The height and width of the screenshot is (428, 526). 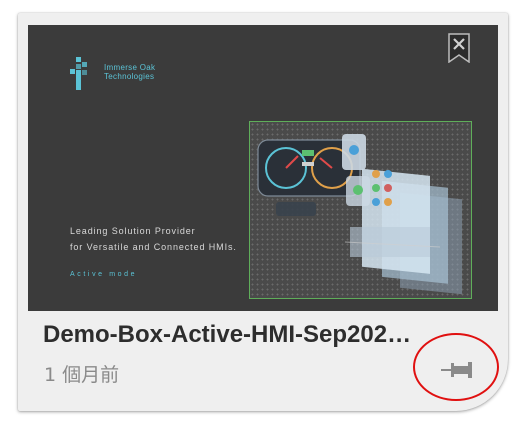 What do you see at coordinates (104, 274) in the screenshot?
I see `mode-label: Active mode` at bounding box center [104, 274].